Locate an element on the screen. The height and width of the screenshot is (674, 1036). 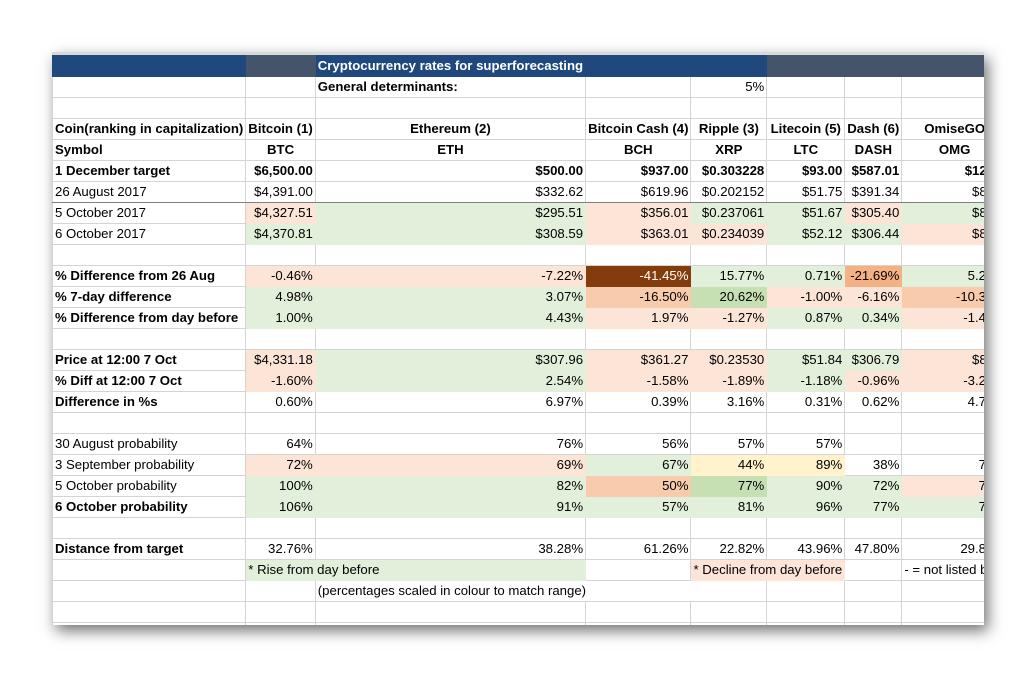
data-cell: 0.39% is located at coordinates (638, 402).